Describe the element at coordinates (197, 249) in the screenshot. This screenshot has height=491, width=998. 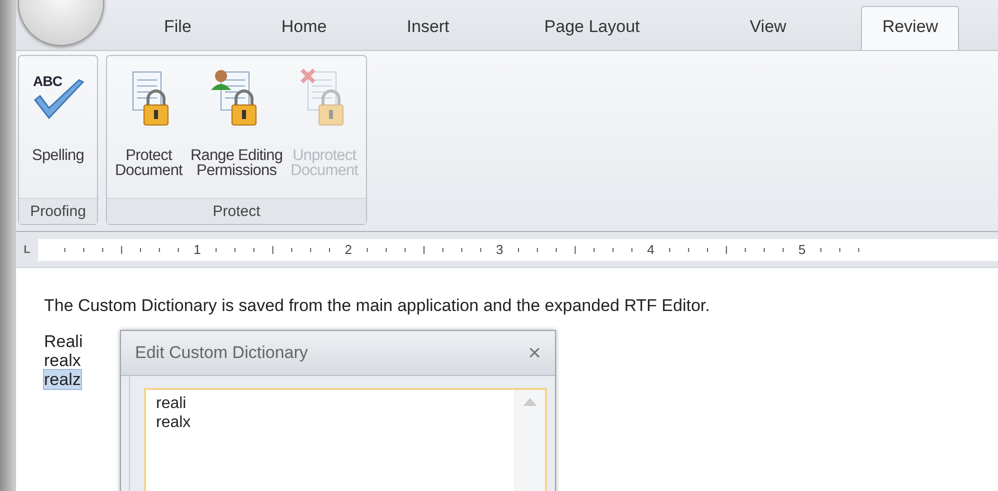
I see `ruler-number: 1` at that location.